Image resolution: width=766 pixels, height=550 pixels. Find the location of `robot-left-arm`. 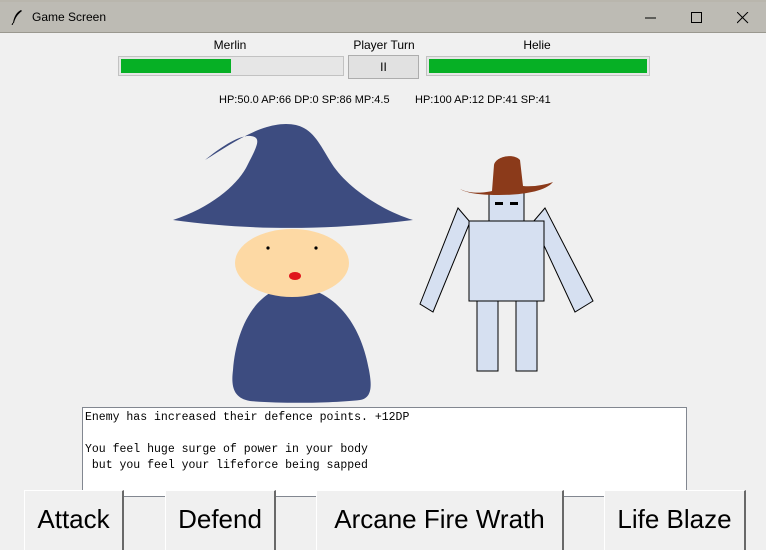

robot-left-arm is located at coordinates (445, 260).